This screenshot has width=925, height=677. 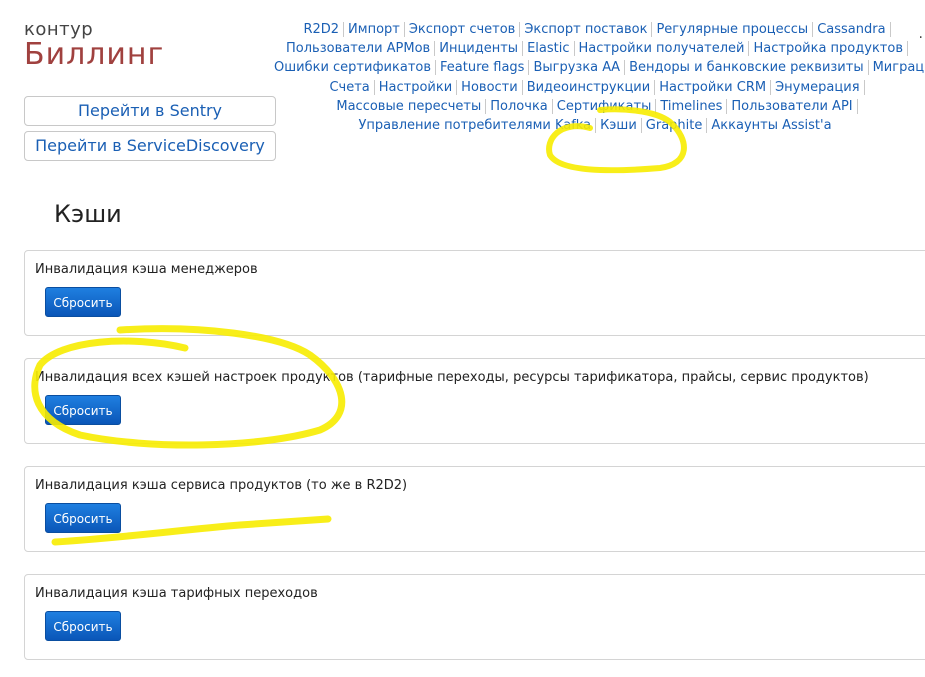 I want to click on nav-link-recipient-settings: Настройки получателей, so click(x=662, y=49).